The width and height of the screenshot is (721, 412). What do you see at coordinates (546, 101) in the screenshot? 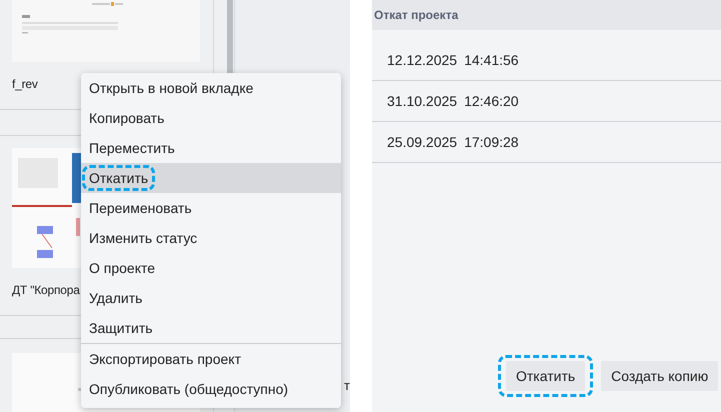
I see `version-row: 31.10.2025 12:46:20` at bounding box center [546, 101].